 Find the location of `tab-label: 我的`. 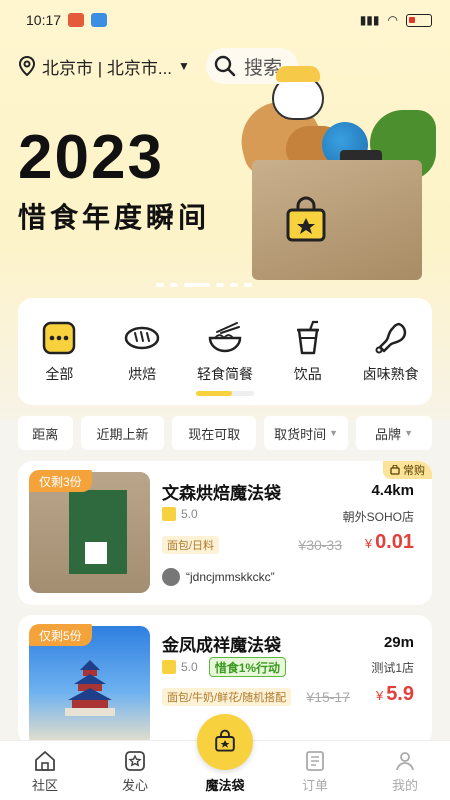

tab-label: 我的 is located at coordinates (404, 785).